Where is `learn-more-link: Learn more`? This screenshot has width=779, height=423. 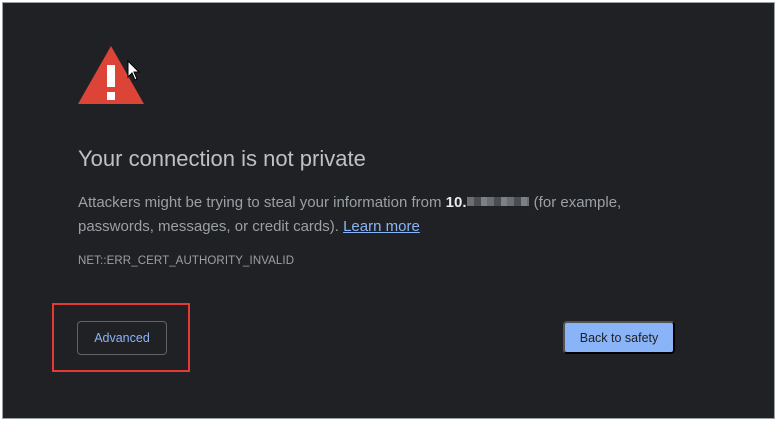
learn-more-link: Learn more is located at coordinates (381, 226).